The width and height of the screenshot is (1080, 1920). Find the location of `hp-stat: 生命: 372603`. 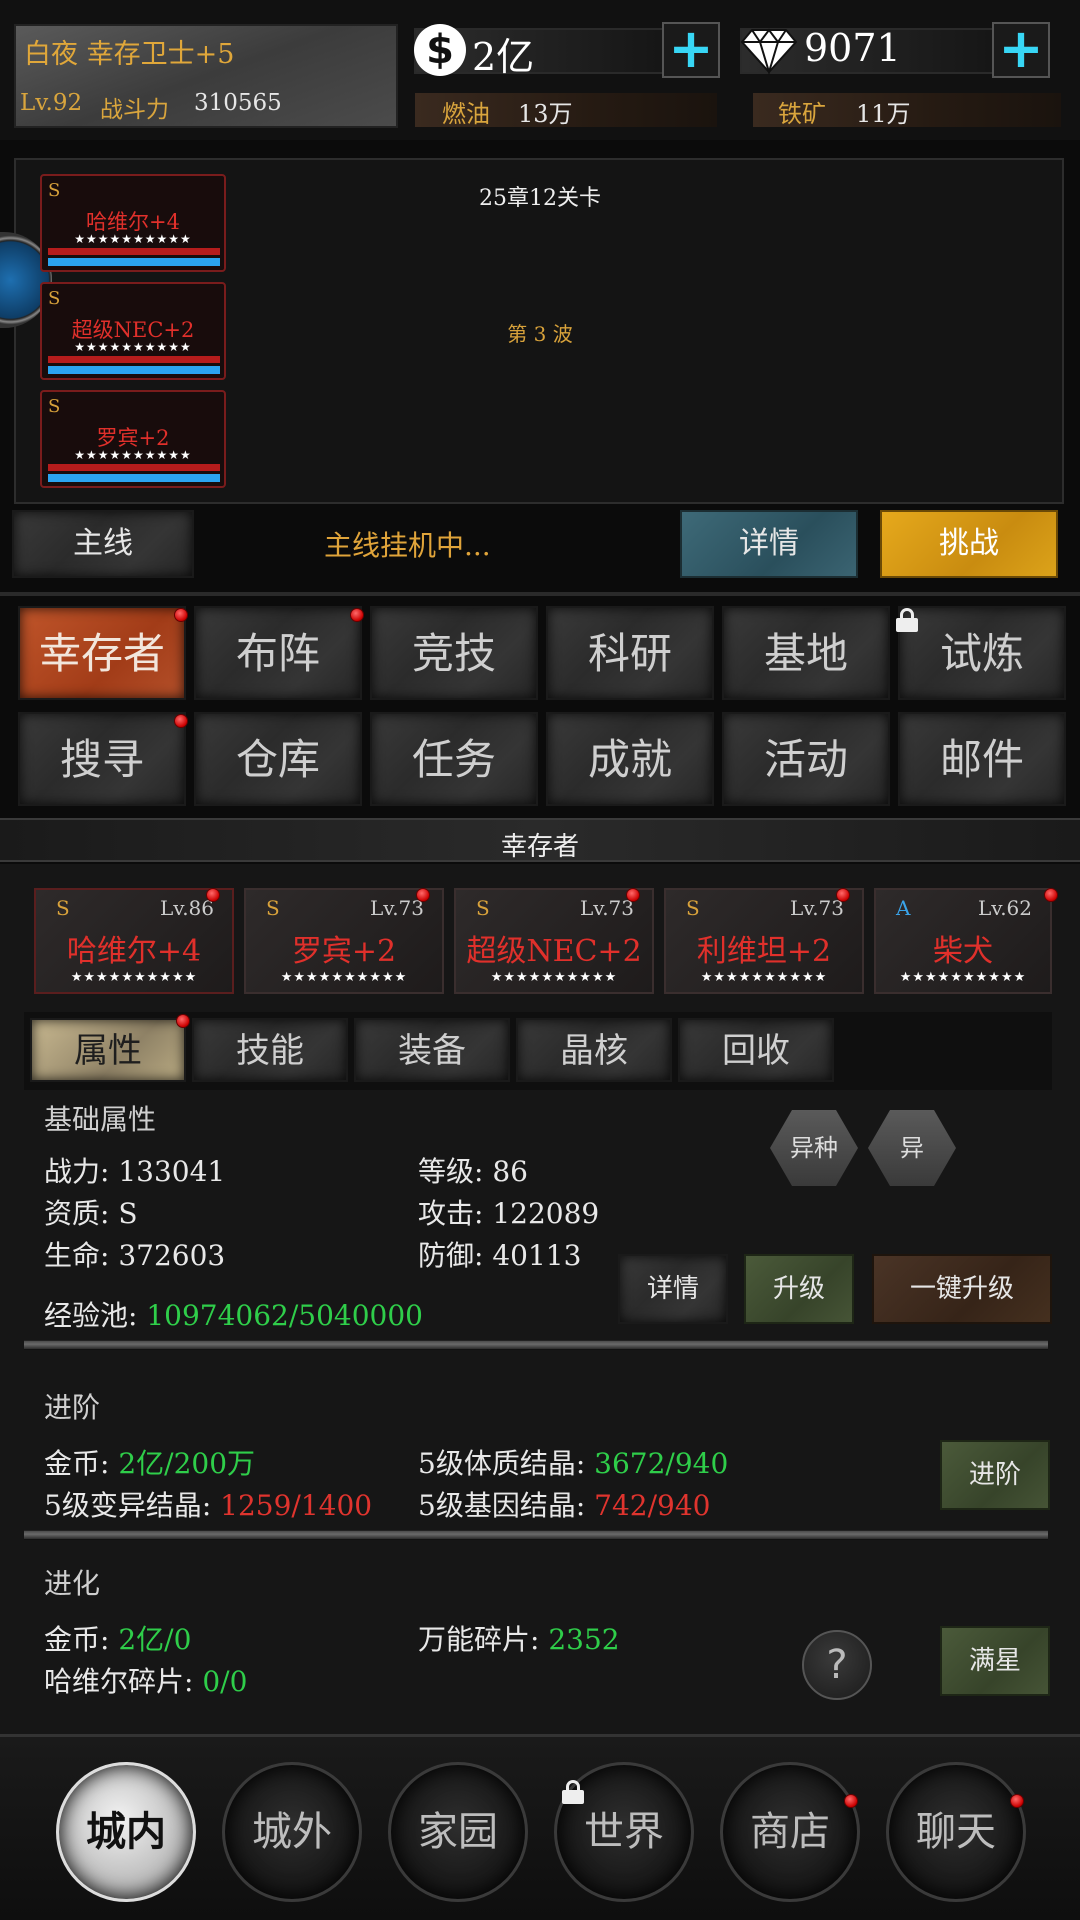

hp-stat: 生命: 372603 is located at coordinates (135, 1255).